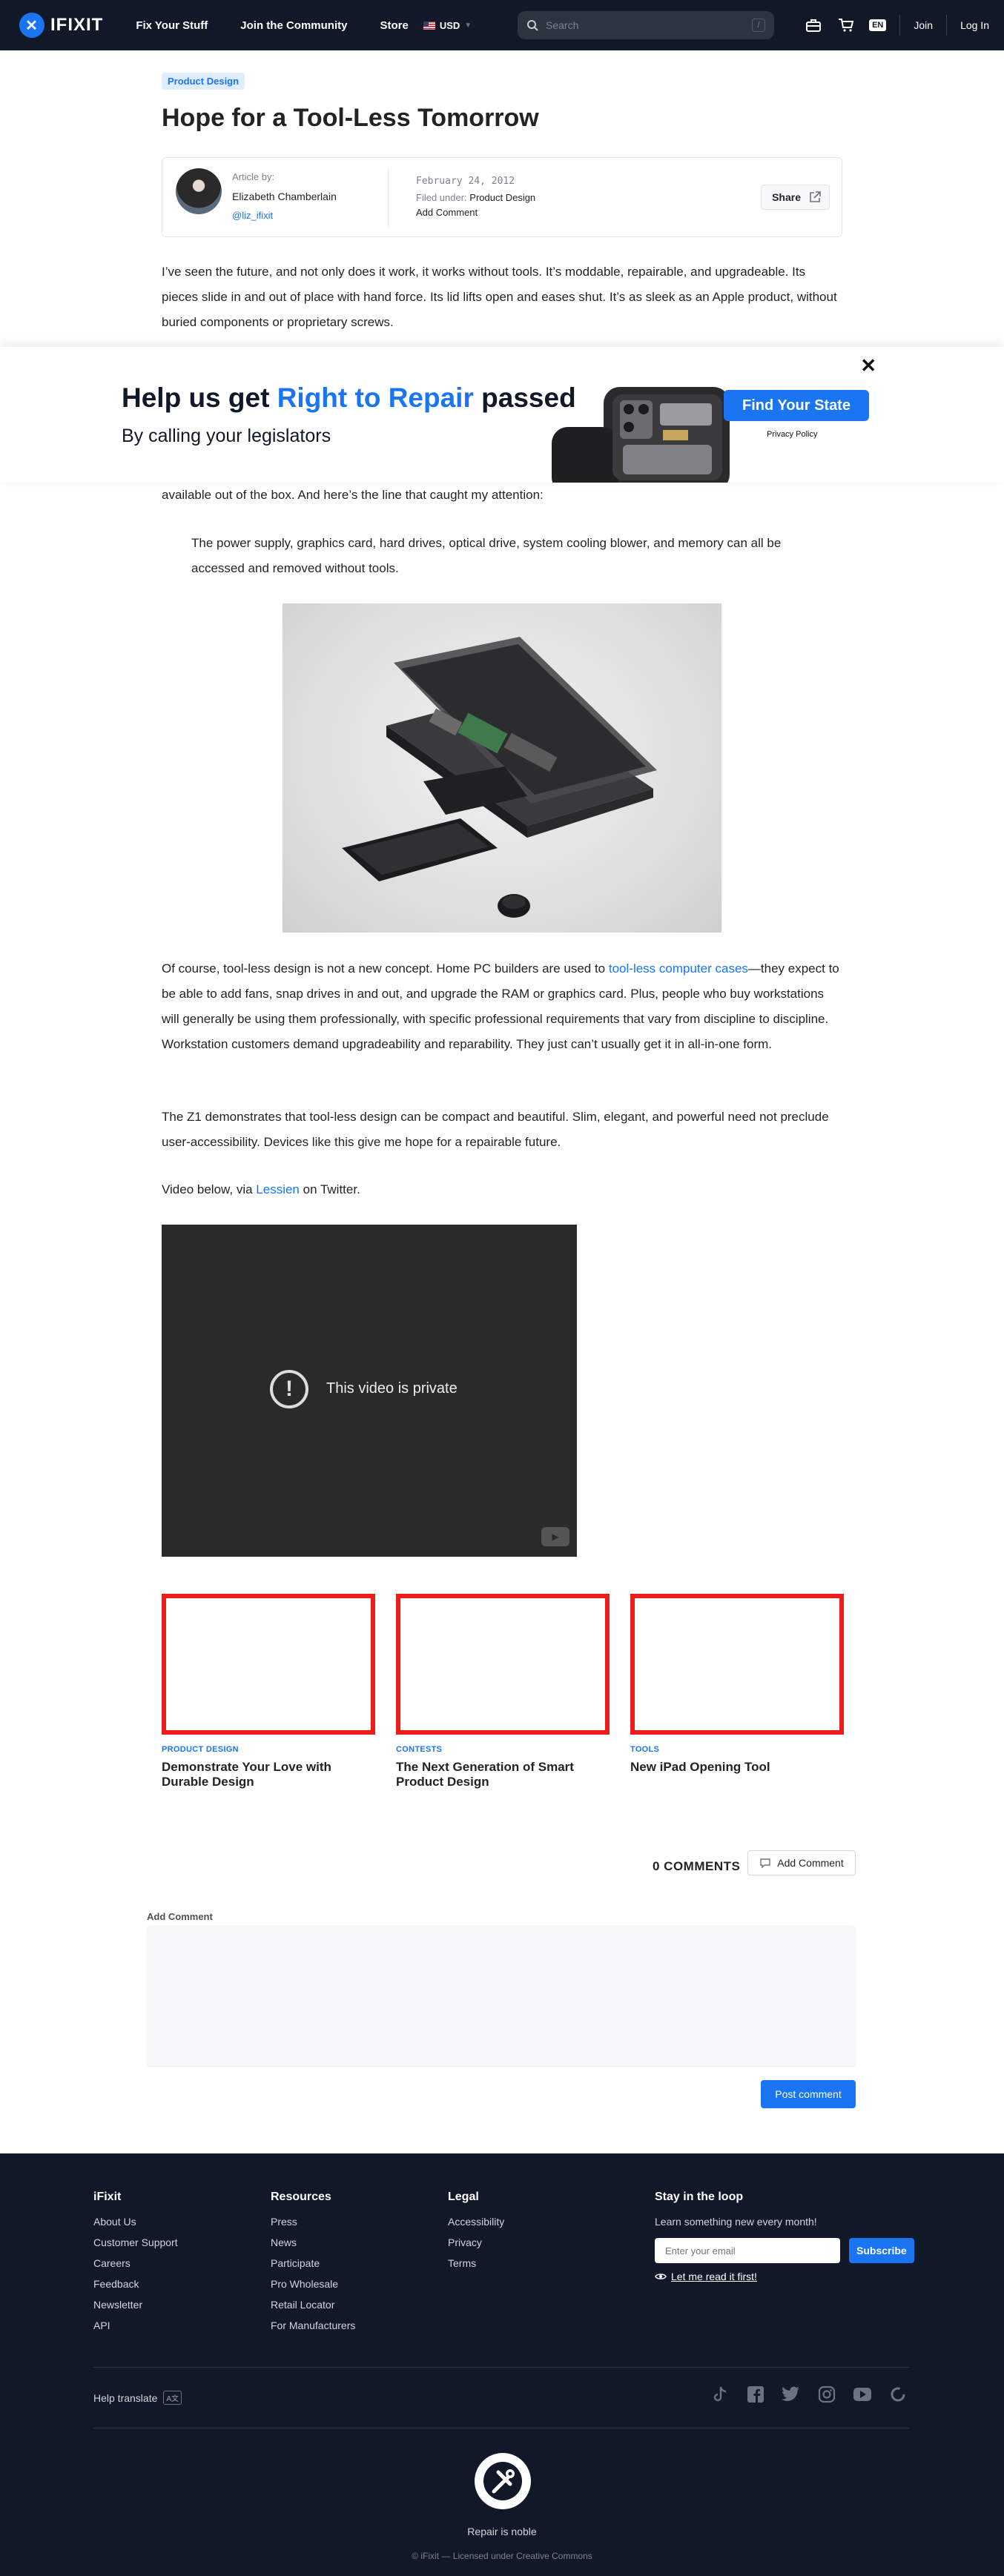 This screenshot has height=2576, width=1004. What do you see at coordinates (501, 1996) in the screenshot?
I see `comment-textarea` at bounding box center [501, 1996].